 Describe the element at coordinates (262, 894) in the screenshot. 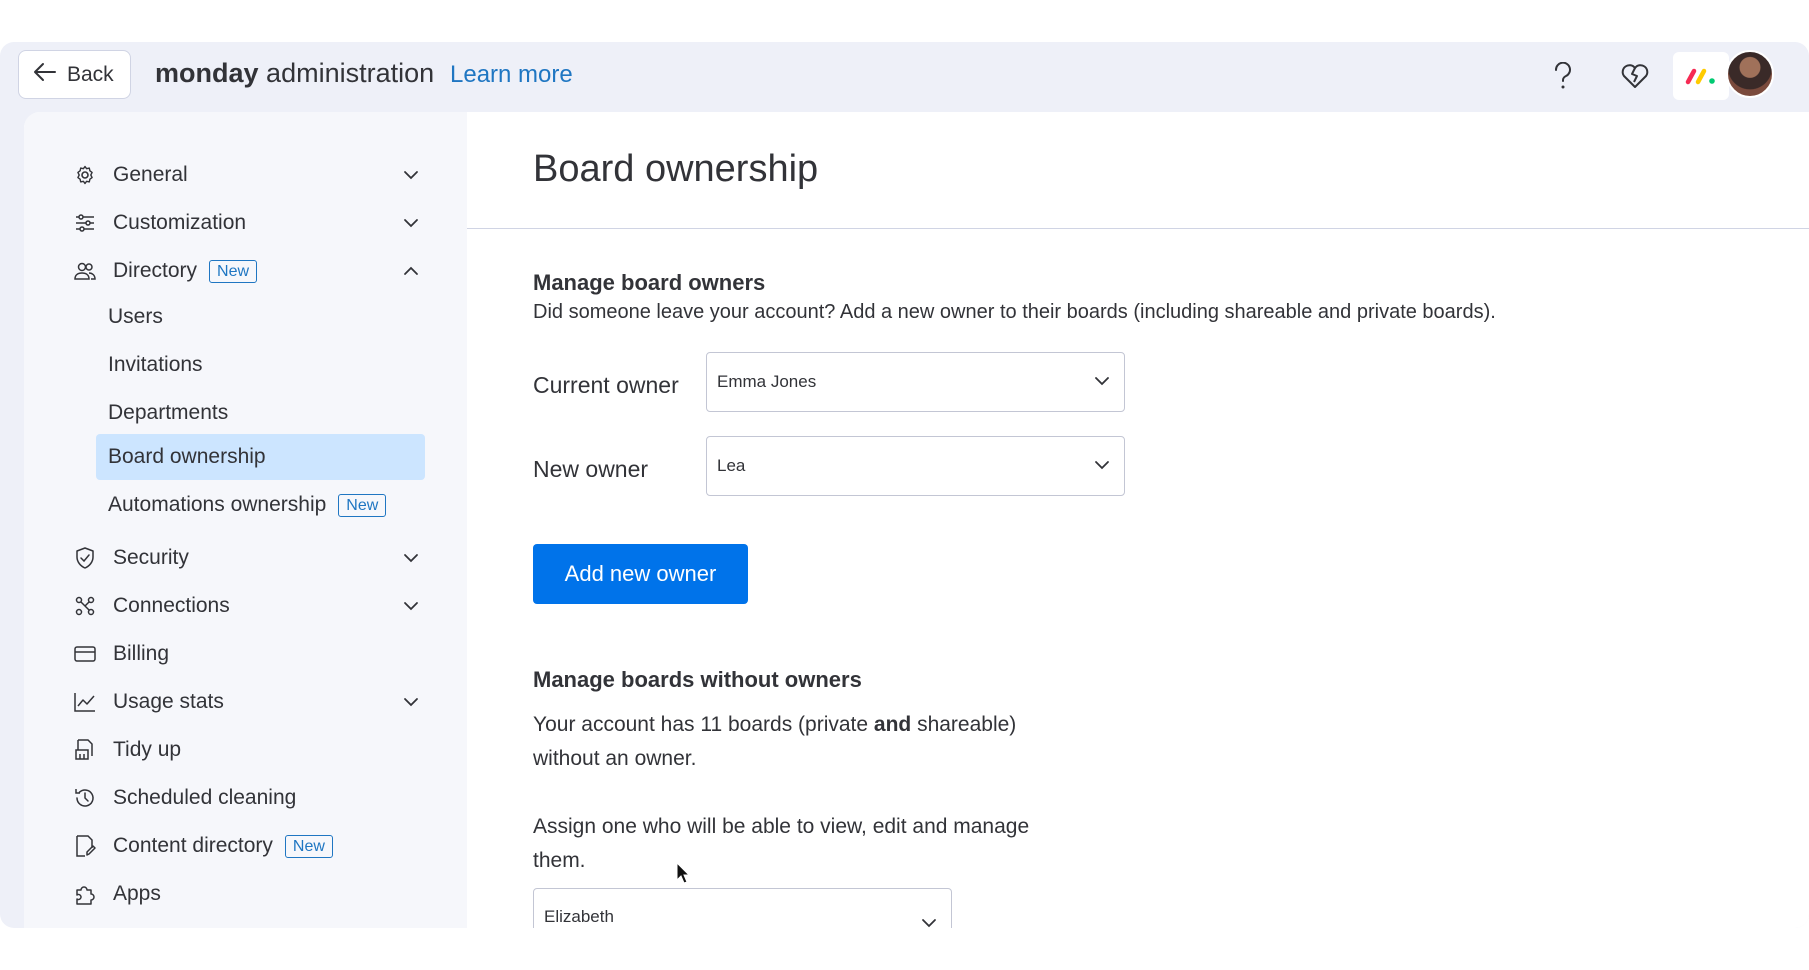

I see `sidebar-item-apps: Apps` at that location.